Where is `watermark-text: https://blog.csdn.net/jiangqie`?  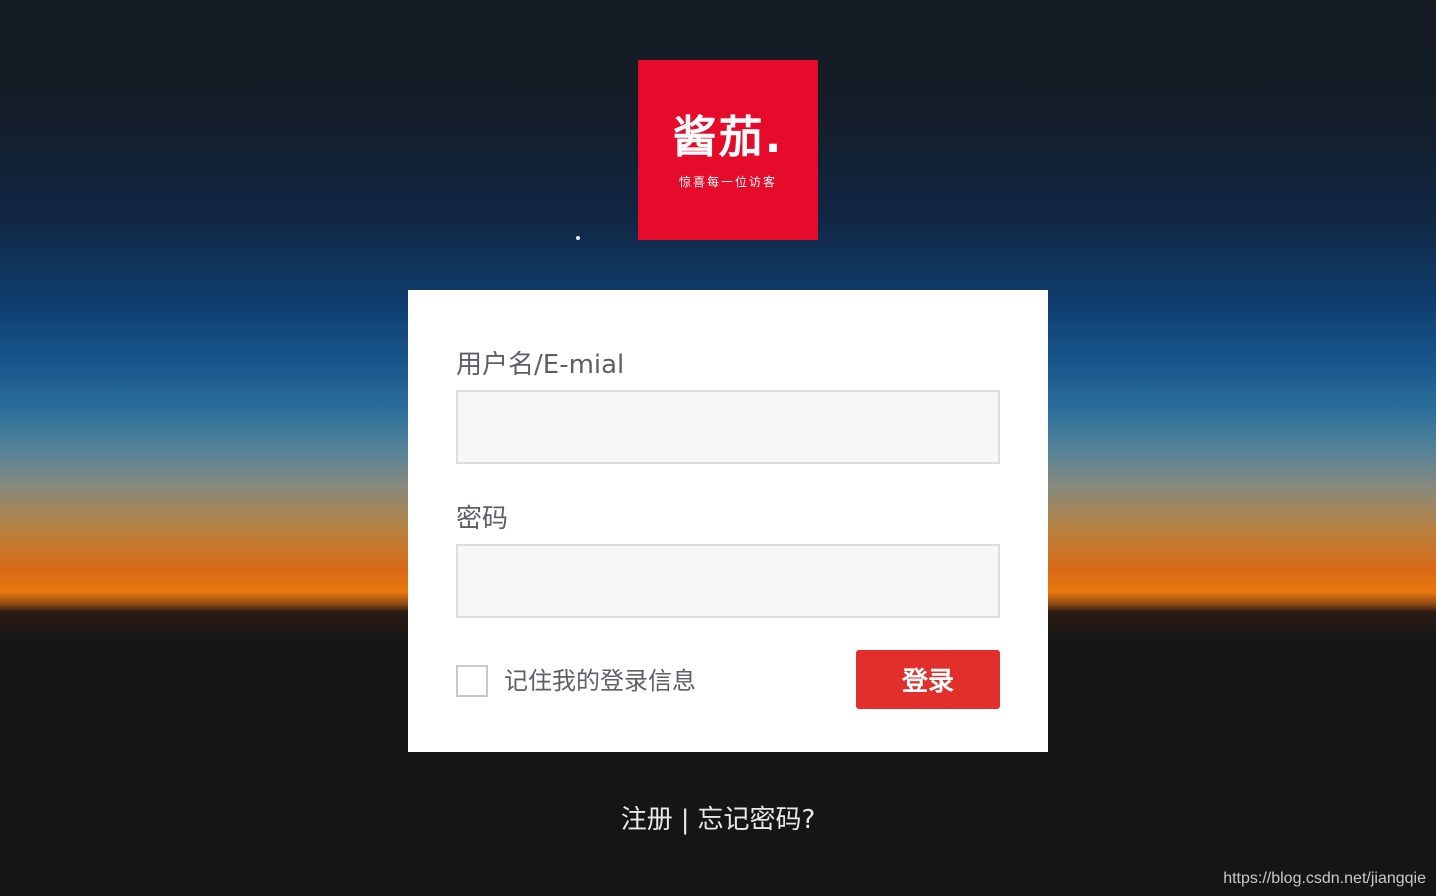 watermark-text: https://blog.csdn.net/jiangqie is located at coordinates (1324, 878).